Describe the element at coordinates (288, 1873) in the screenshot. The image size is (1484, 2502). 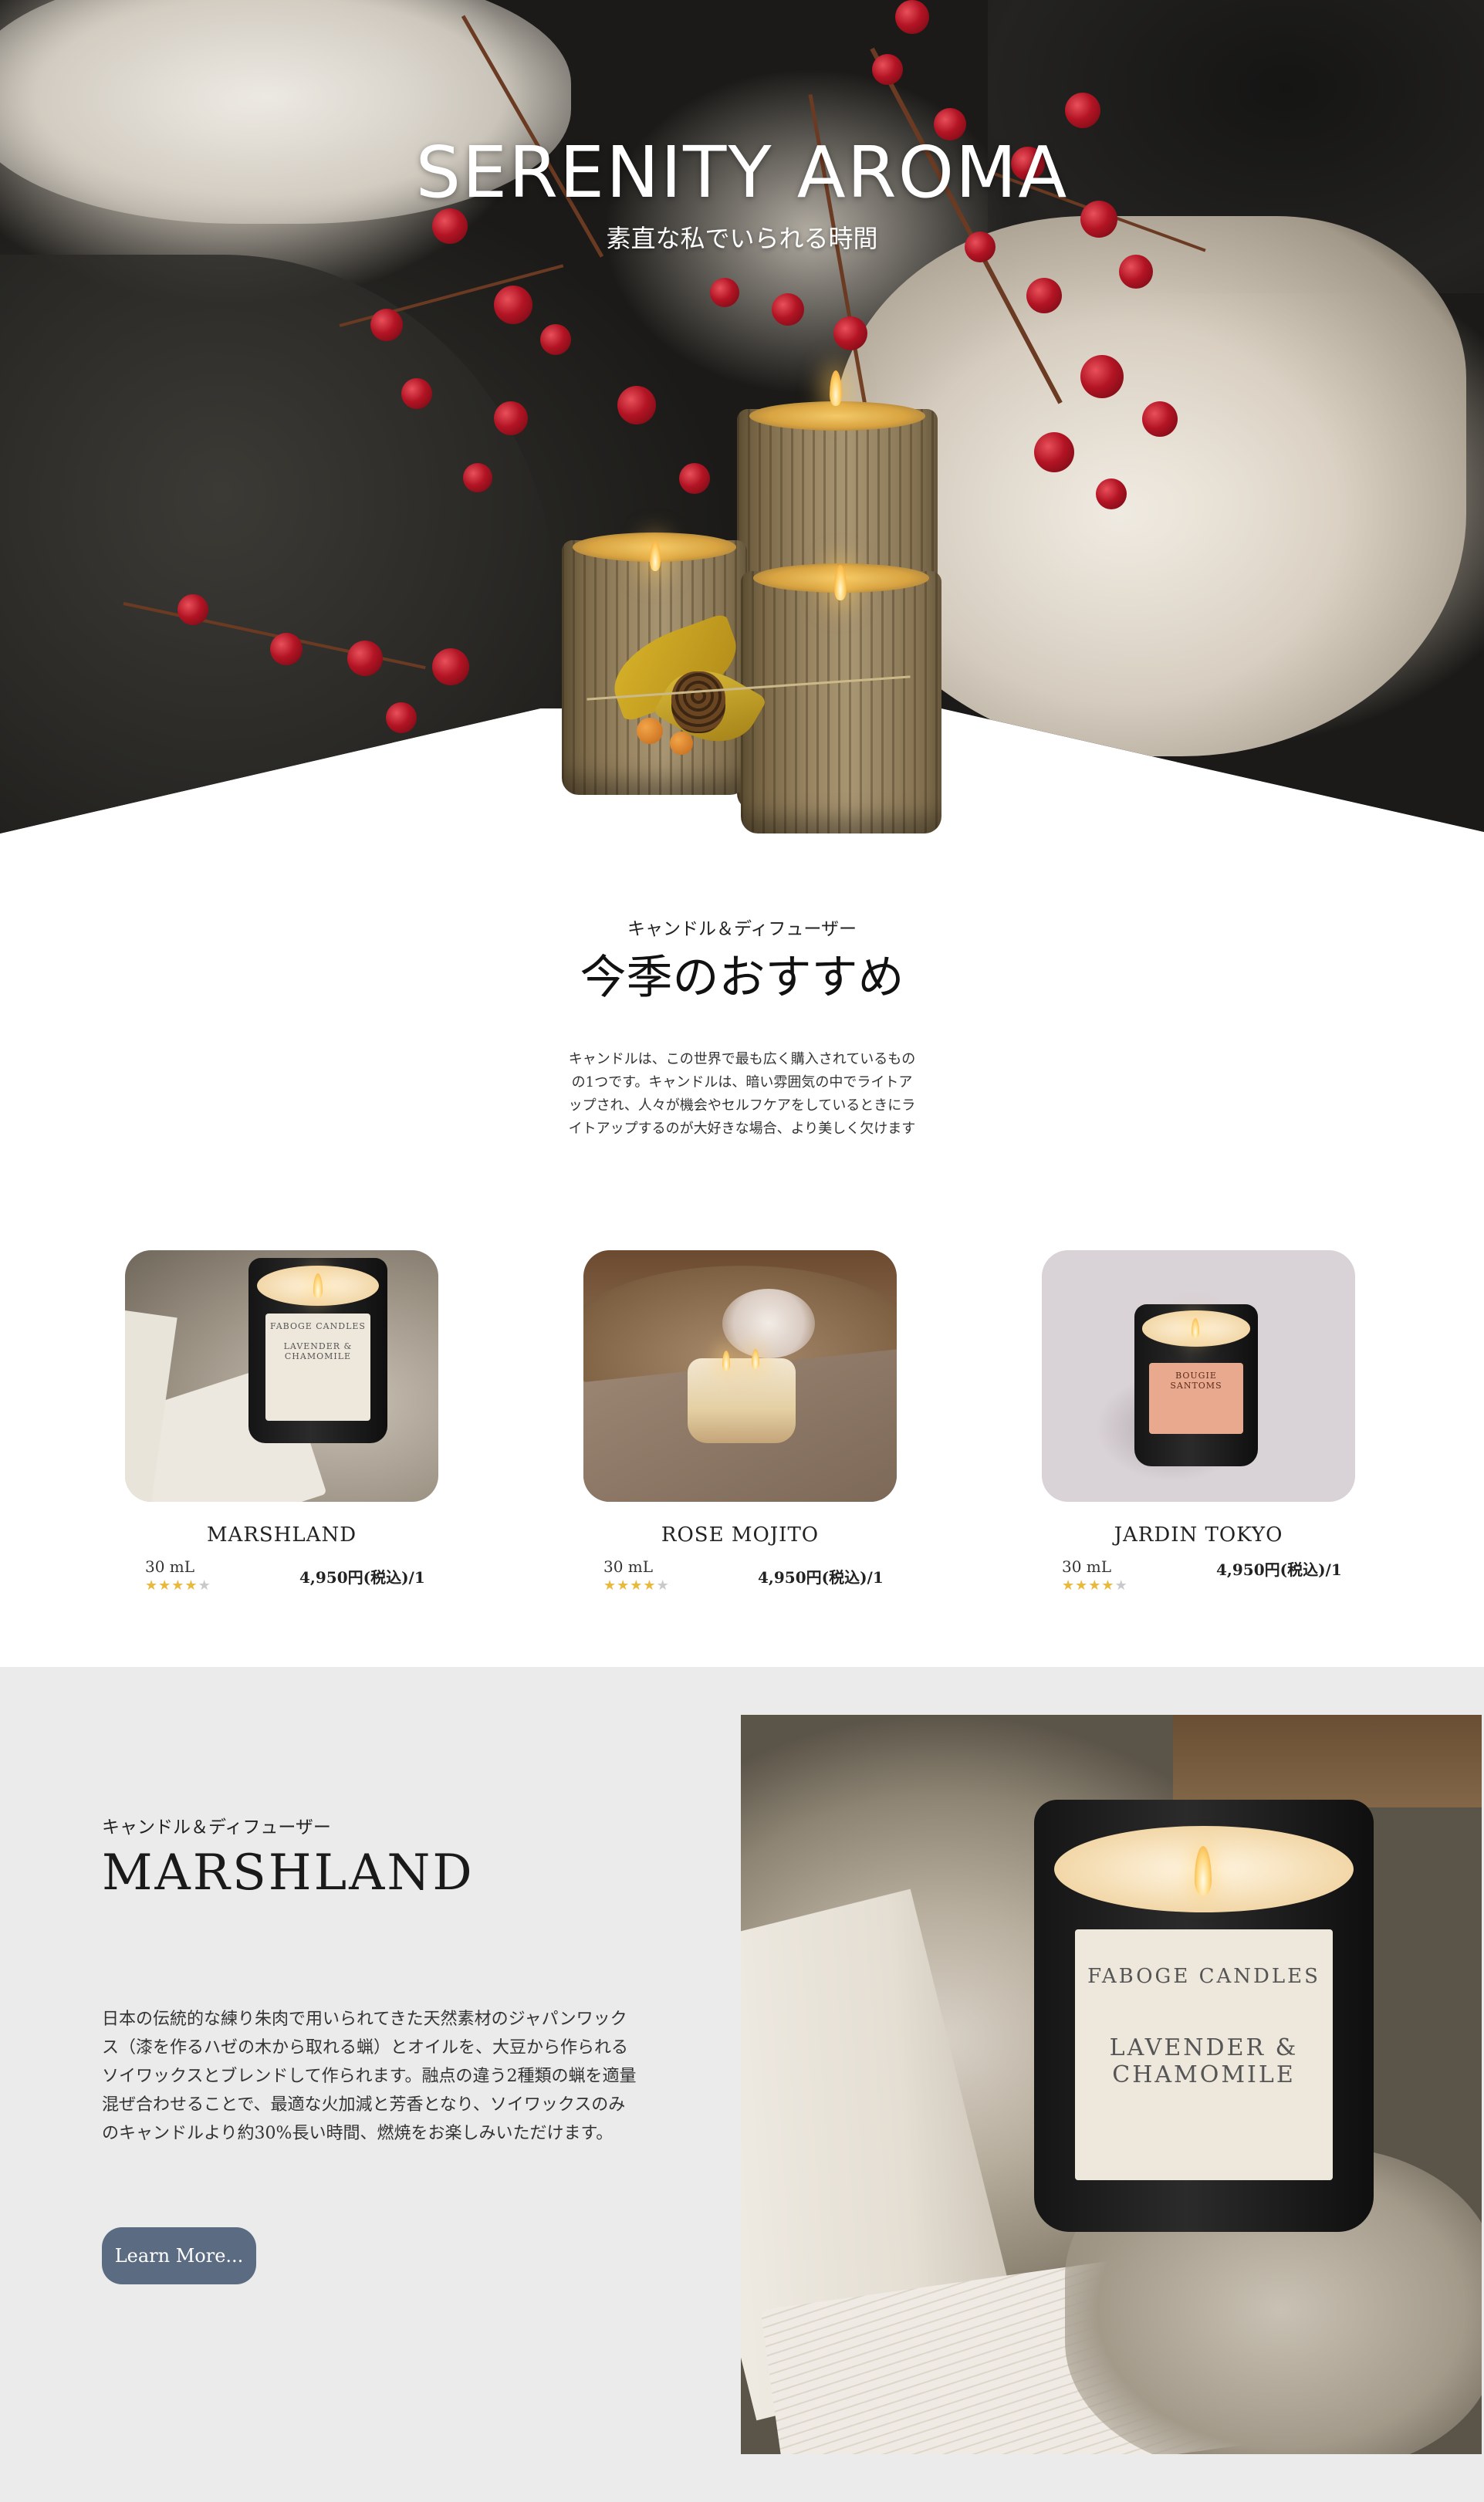
I see `feature-title: MARSHLAND` at that location.